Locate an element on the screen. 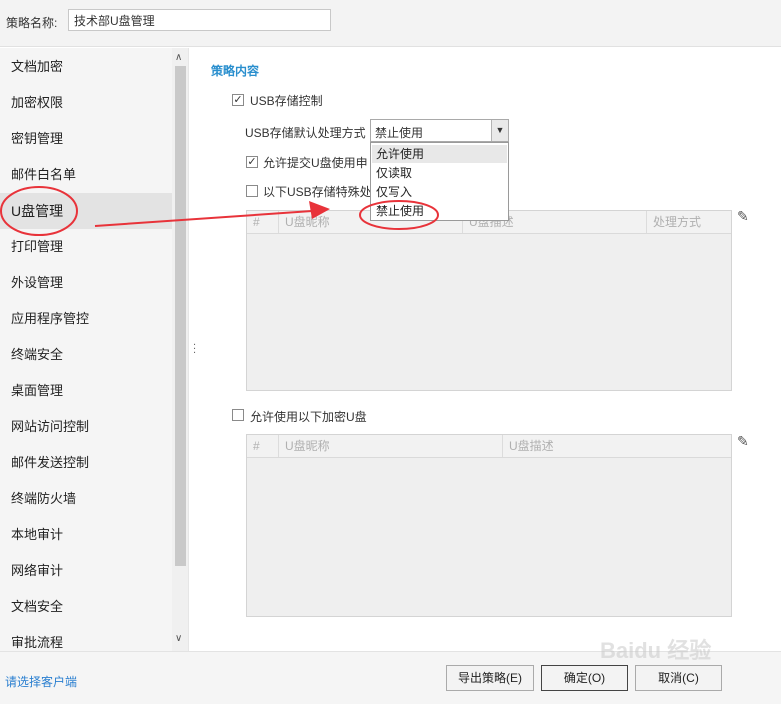 Image resolution: width=781 pixels, height=704 pixels. select-client-link: 请选择客户端 is located at coordinates (41, 681).